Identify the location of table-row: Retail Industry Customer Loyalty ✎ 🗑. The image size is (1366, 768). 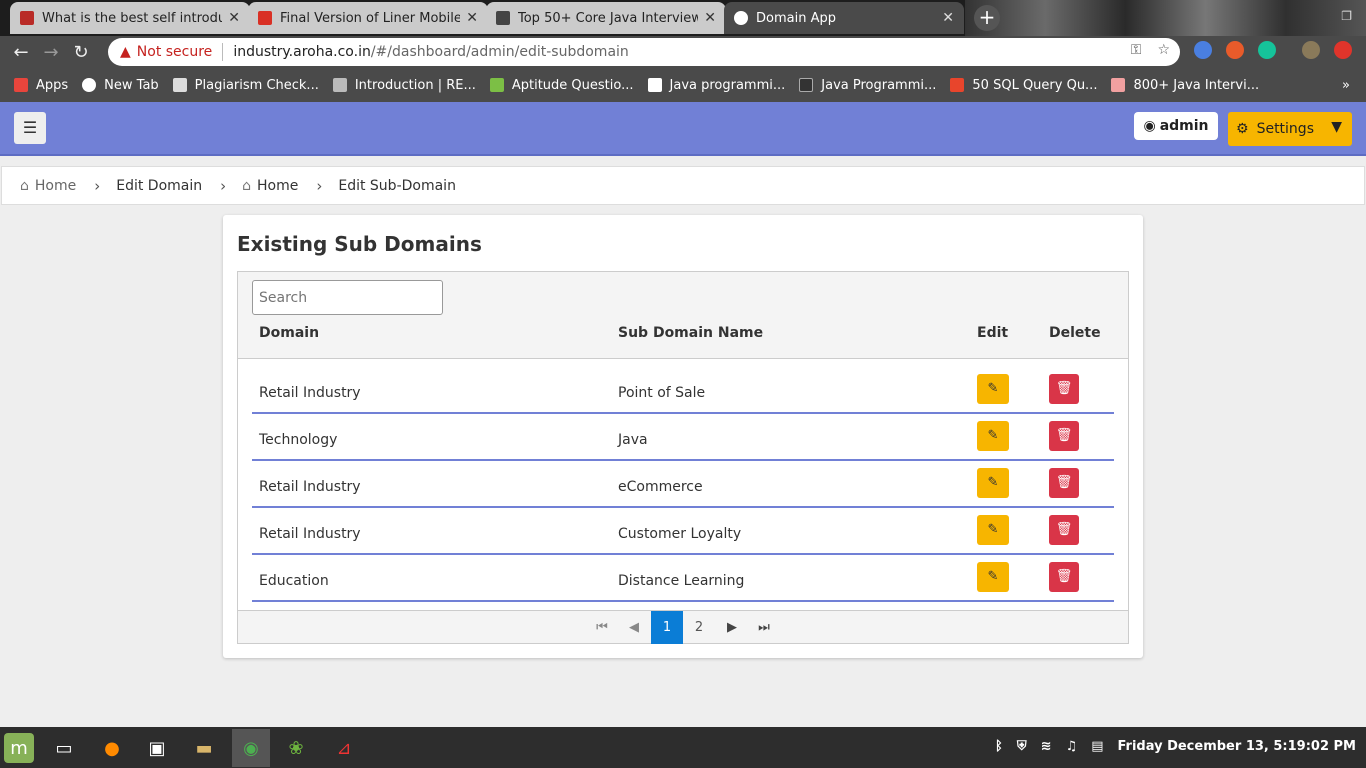
(683, 531).